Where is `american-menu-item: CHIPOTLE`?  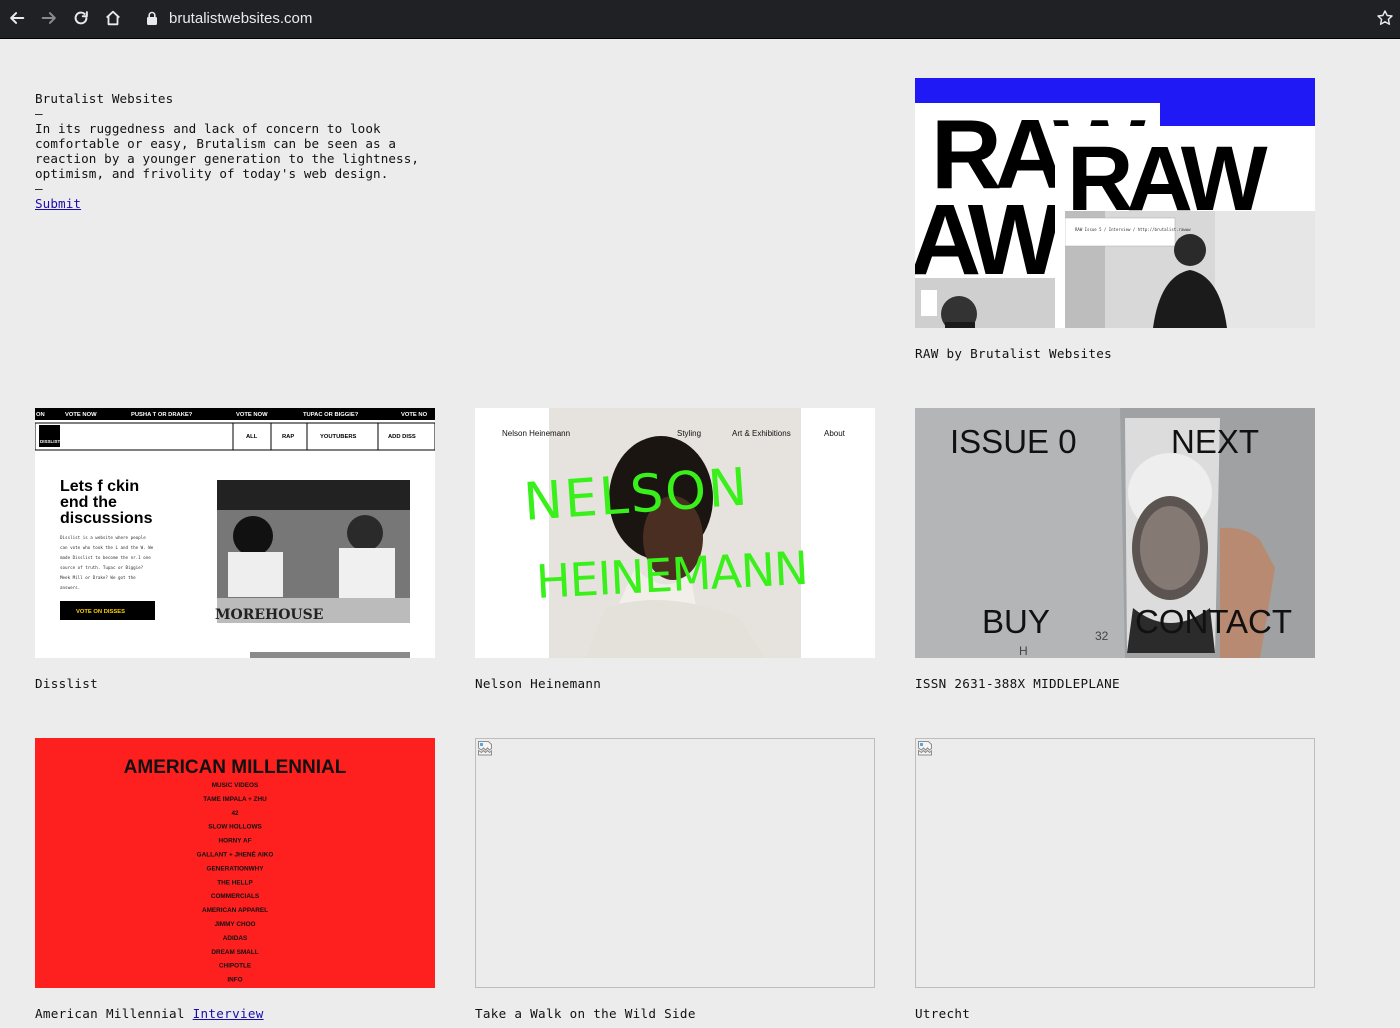
american-menu-item: CHIPOTLE is located at coordinates (235, 966).